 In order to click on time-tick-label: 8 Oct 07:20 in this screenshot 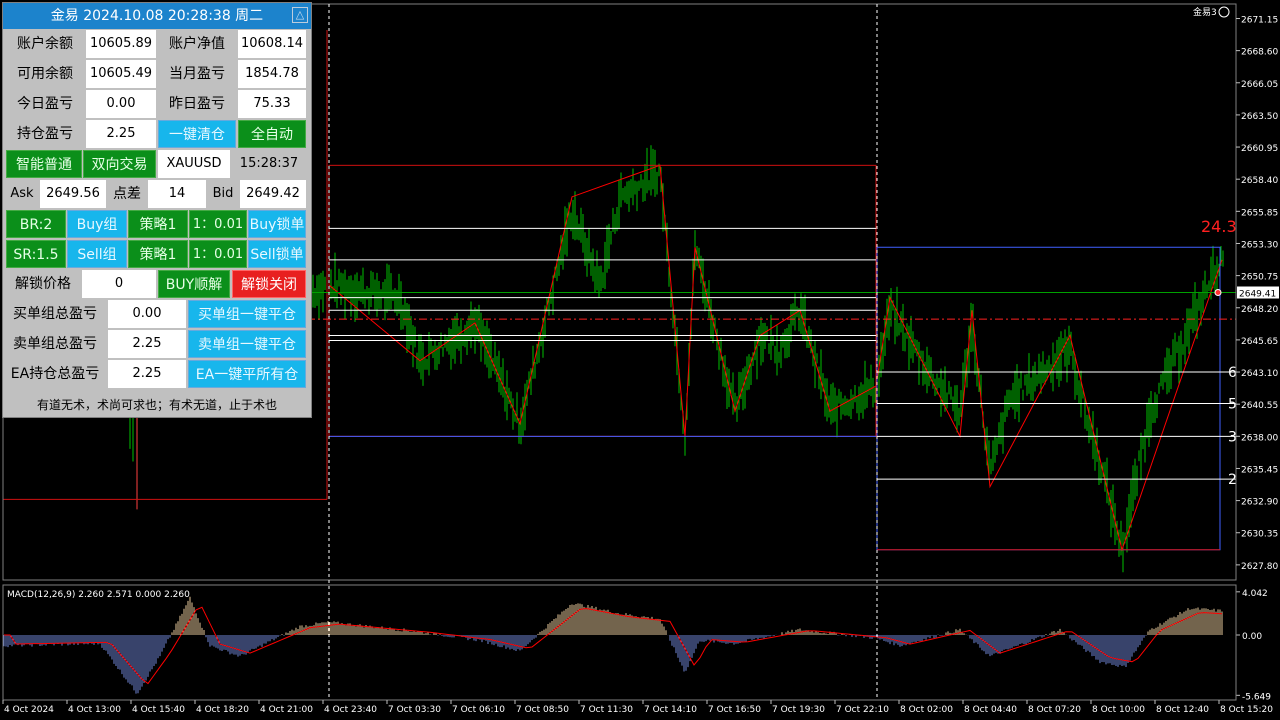, I will do `click(1054, 710)`.